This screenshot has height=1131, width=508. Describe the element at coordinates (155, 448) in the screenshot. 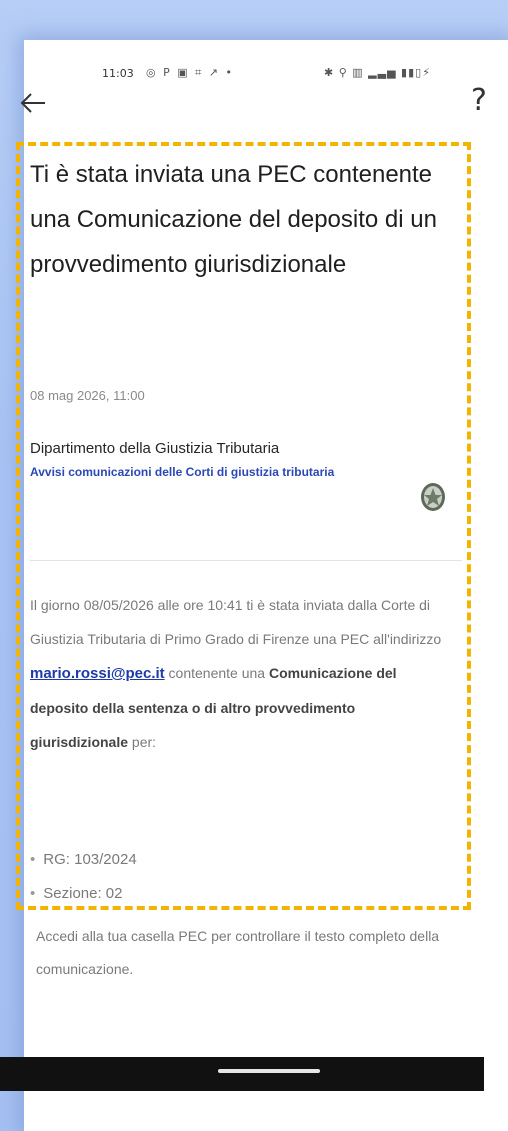

I see `sender-name: Dipartimento della Giustizia Tributaria` at that location.